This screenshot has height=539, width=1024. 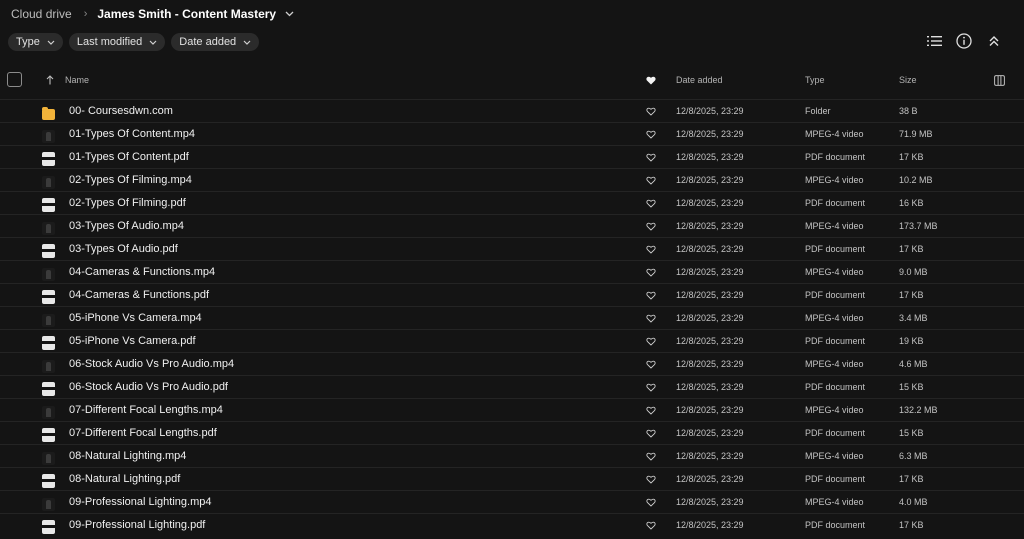 I want to click on list-view-icon, so click(x=934, y=41).